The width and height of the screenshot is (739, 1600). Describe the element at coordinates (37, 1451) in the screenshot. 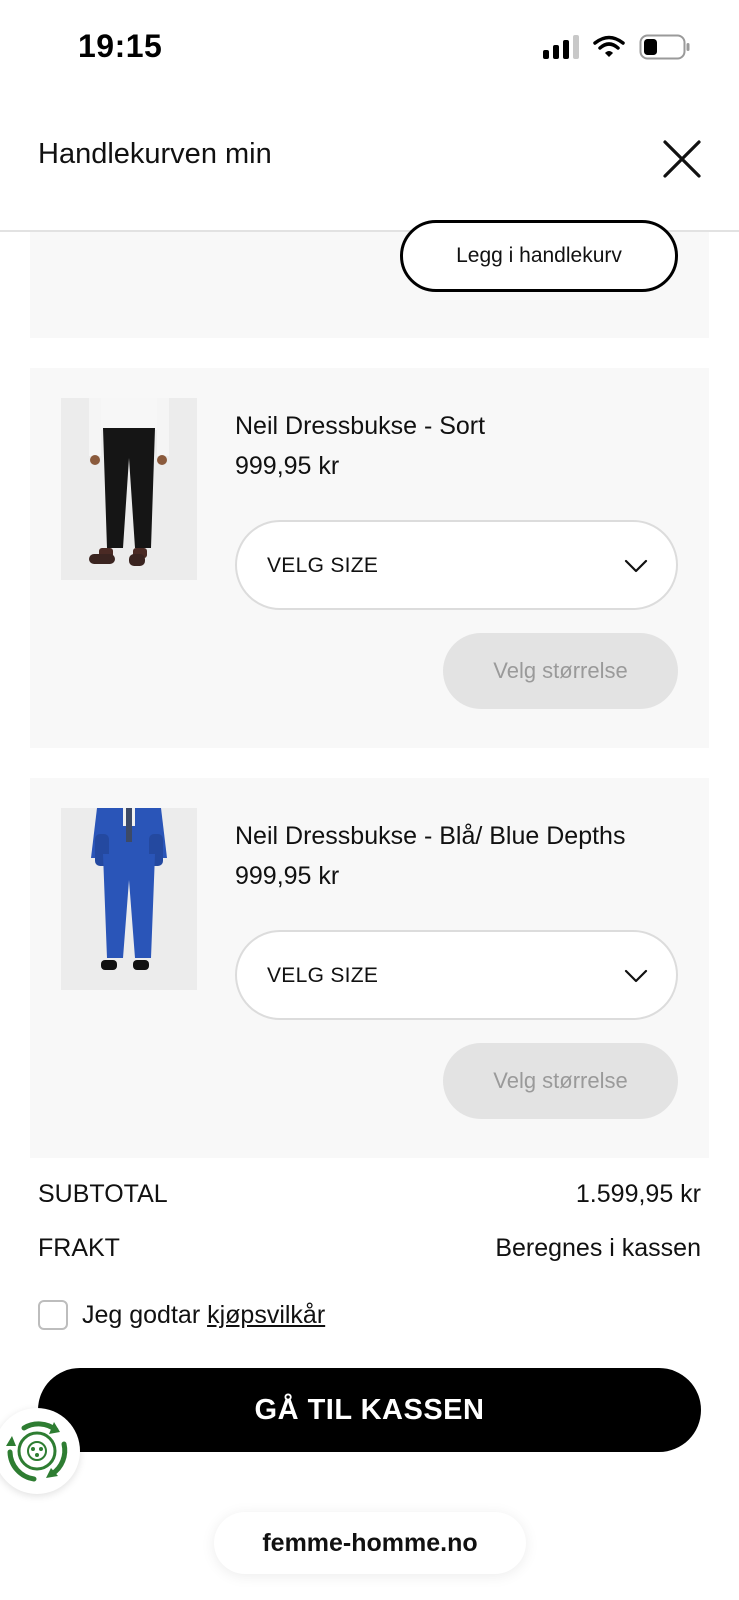

I see `recycle-icon` at that location.